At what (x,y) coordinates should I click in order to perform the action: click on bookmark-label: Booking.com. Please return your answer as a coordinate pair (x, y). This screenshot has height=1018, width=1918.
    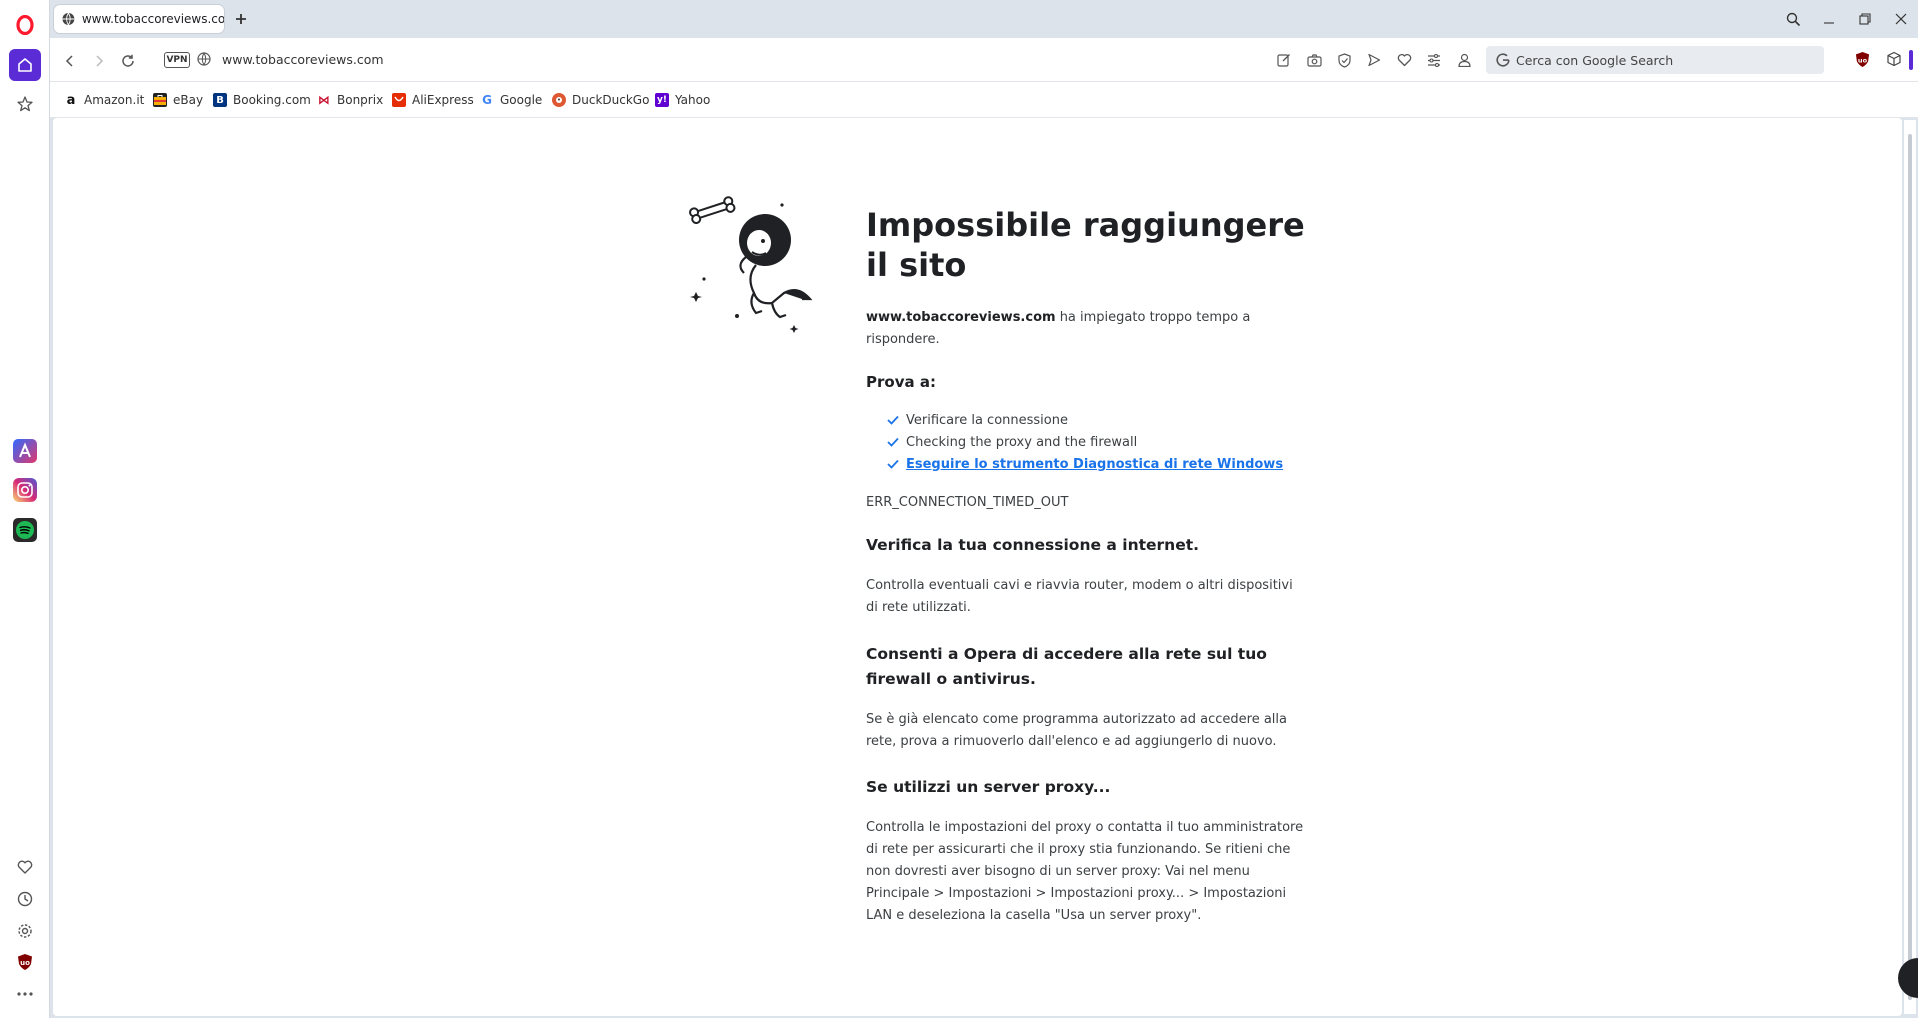
    Looking at the image, I should click on (272, 100).